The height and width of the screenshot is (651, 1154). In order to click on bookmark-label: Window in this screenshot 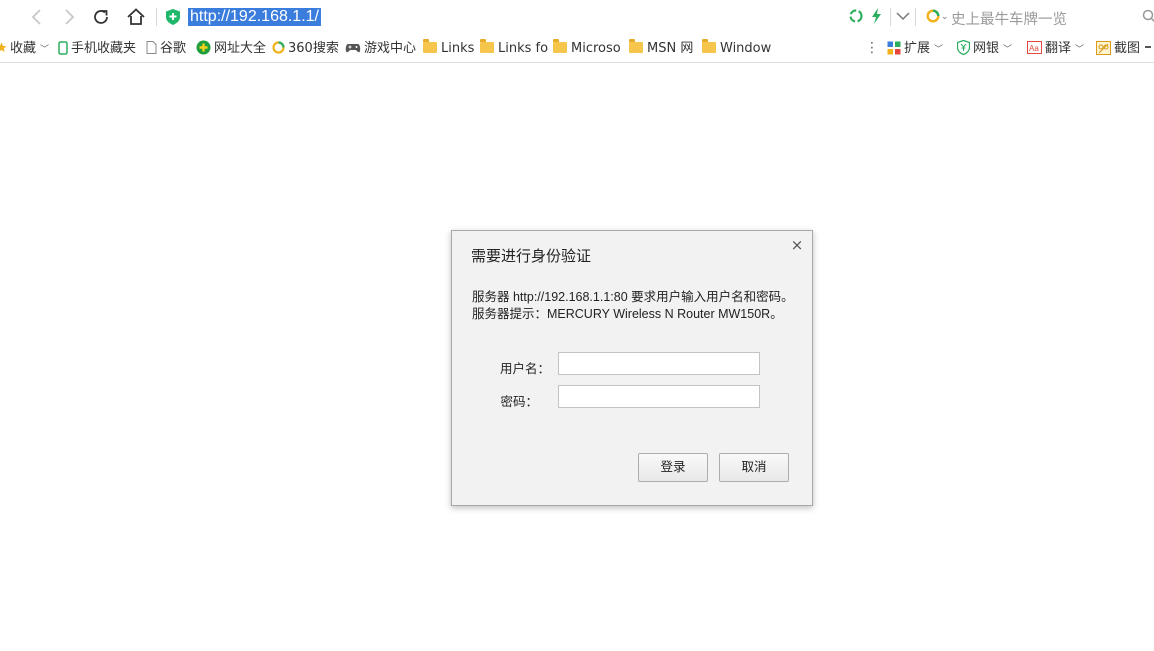, I will do `click(746, 48)`.